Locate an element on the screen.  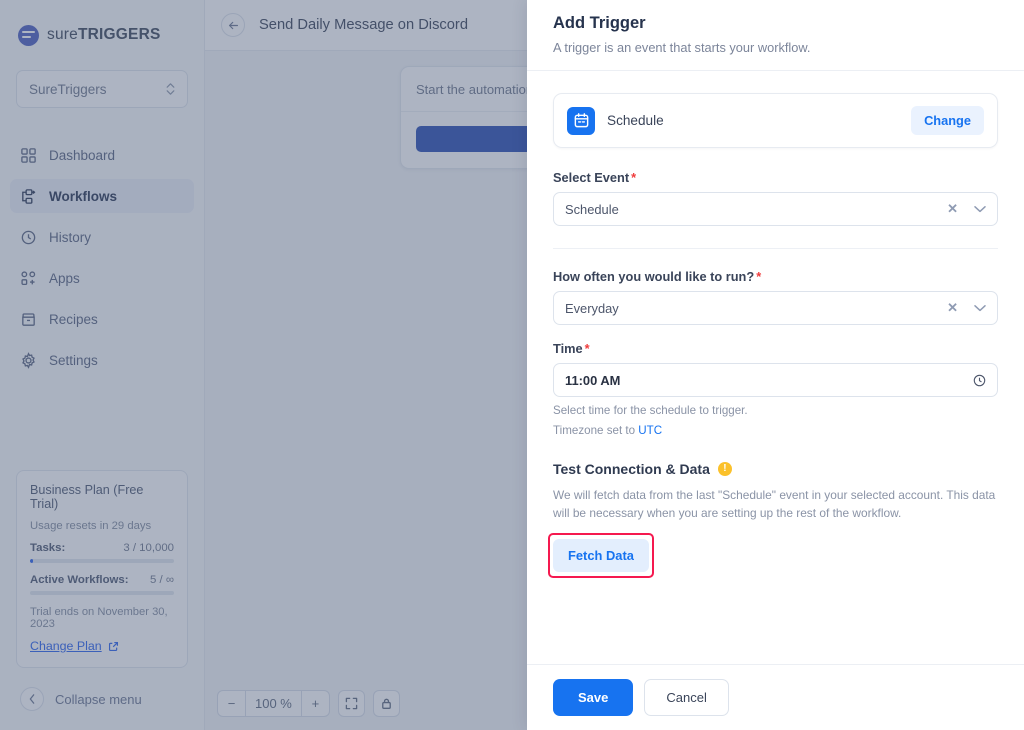
field-label-text: Time is located at coordinates (568, 348).